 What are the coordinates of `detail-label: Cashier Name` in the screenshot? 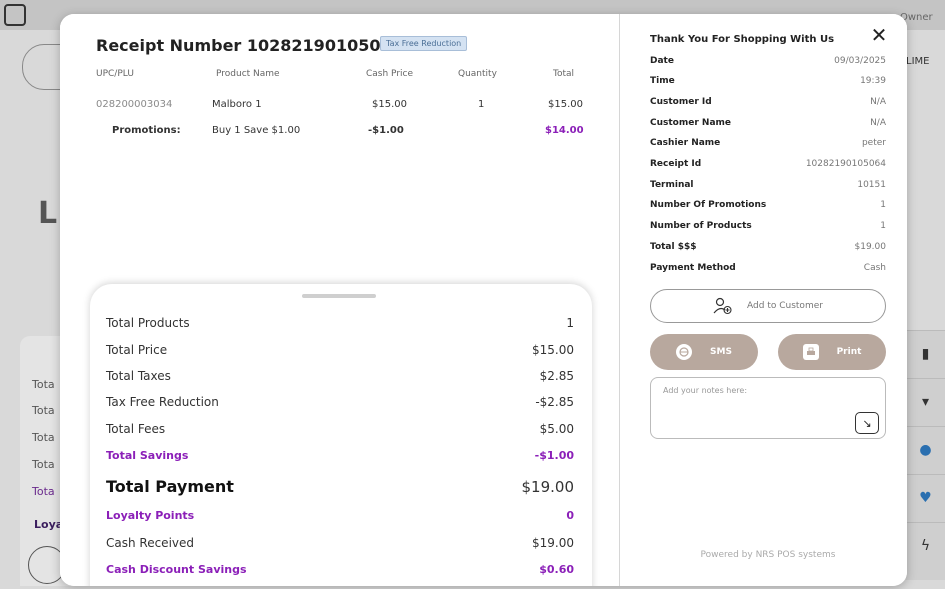 It's located at (685, 143).